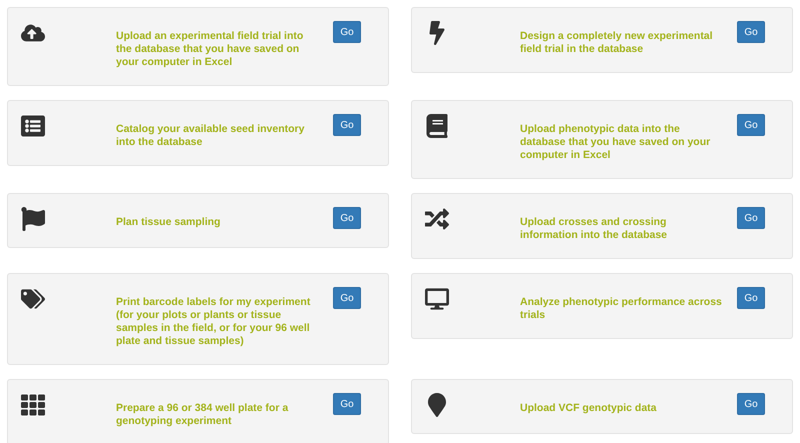 The image size is (800, 443). Describe the element at coordinates (214, 322) in the screenshot. I see `card-description: Print barcode labels for my experiment (for your plots or plants or tissue samples in the field, or for your 96 well plate and tissue samples)` at that location.